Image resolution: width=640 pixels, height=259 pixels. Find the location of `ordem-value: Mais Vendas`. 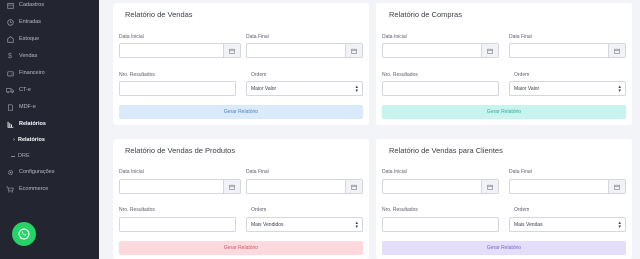

ordem-value: Mais Vendas is located at coordinates (528, 225).